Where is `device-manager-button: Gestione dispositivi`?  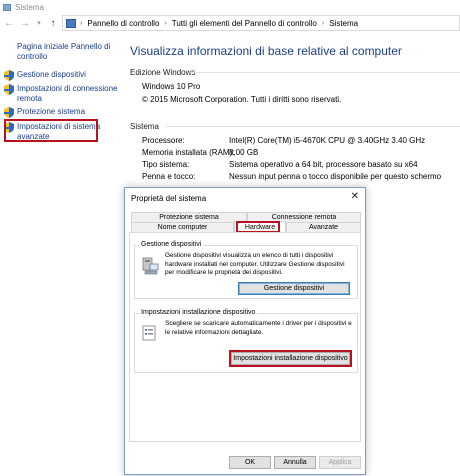 device-manager-button: Gestione dispositivi is located at coordinates (294, 288).